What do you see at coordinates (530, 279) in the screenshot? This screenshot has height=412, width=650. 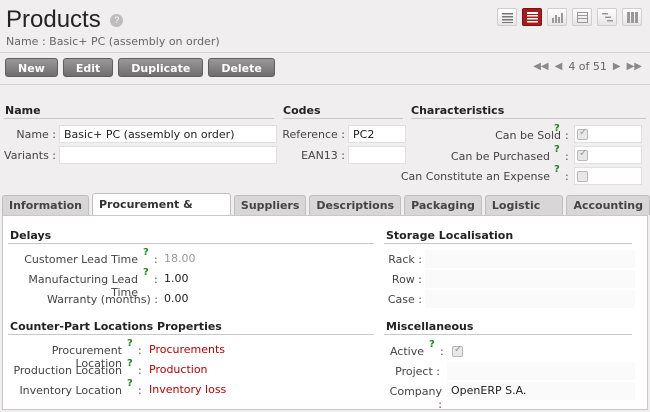 I see `row-field` at bounding box center [530, 279].